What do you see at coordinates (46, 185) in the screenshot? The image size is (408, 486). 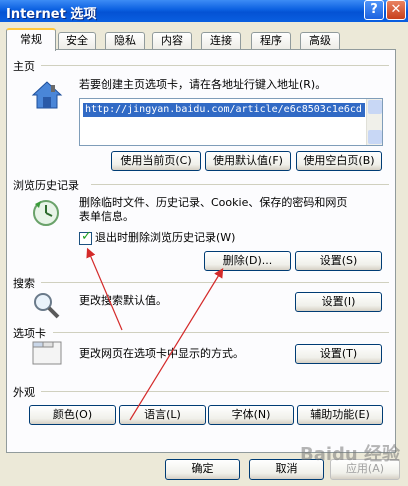 I see `history-section-label: 浏览历史记录` at bounding box center [46, 185].